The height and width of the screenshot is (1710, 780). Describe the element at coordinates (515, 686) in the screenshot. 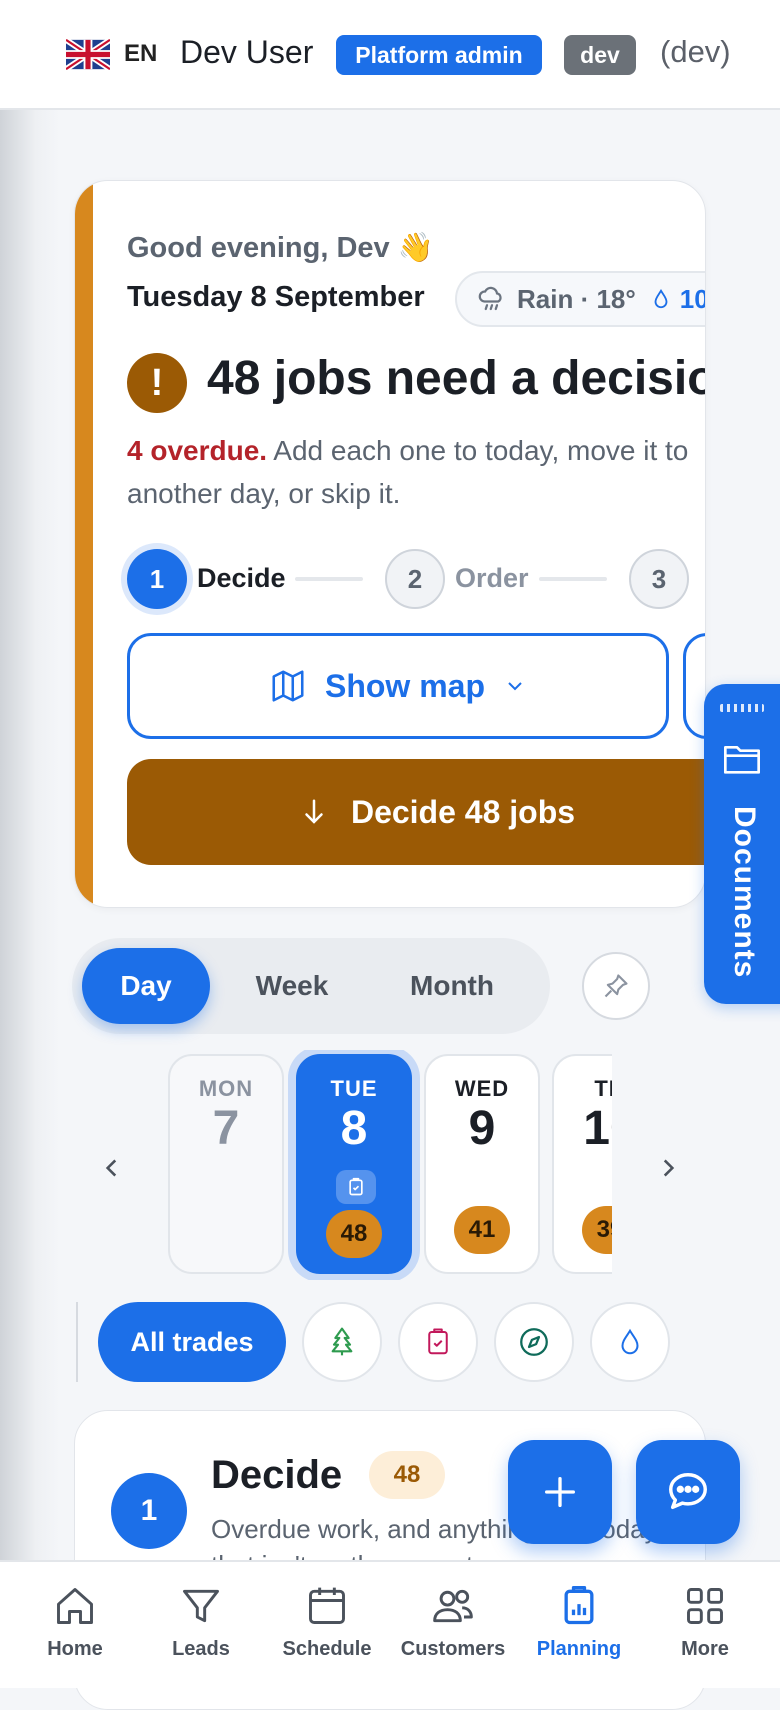

I see `chevron-down-icon` at that location.